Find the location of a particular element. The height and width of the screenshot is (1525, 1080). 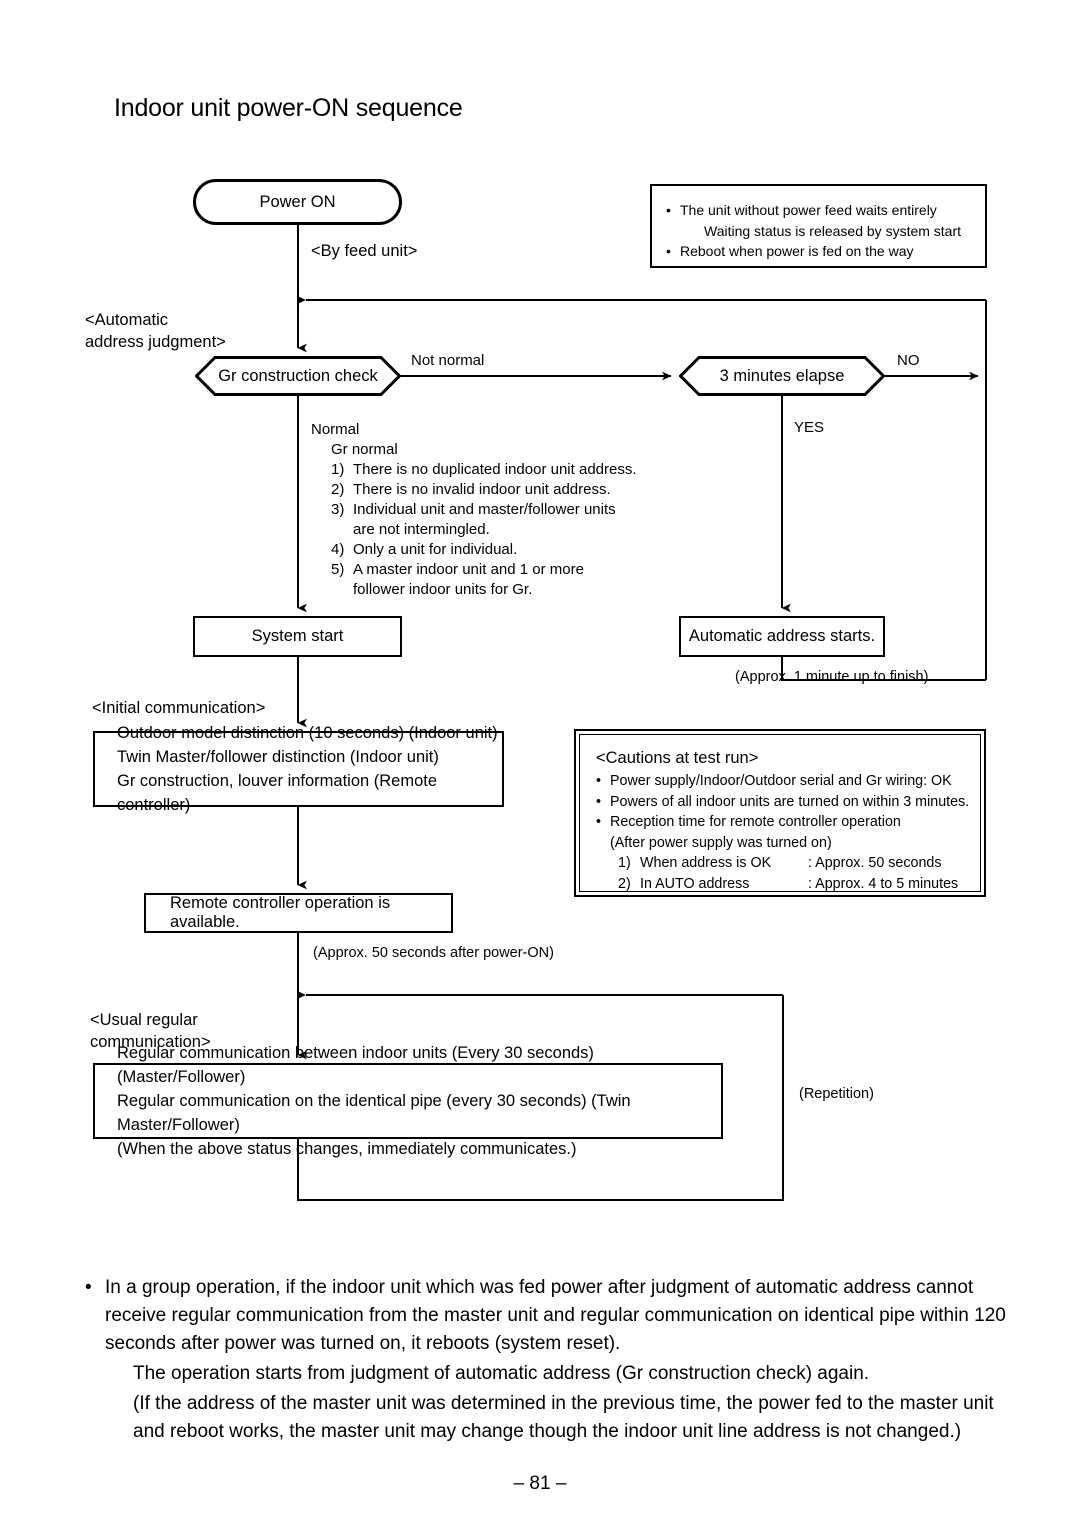

list-item-continuation: follower indoor units for Gr. is located at coordinates (443, 590).